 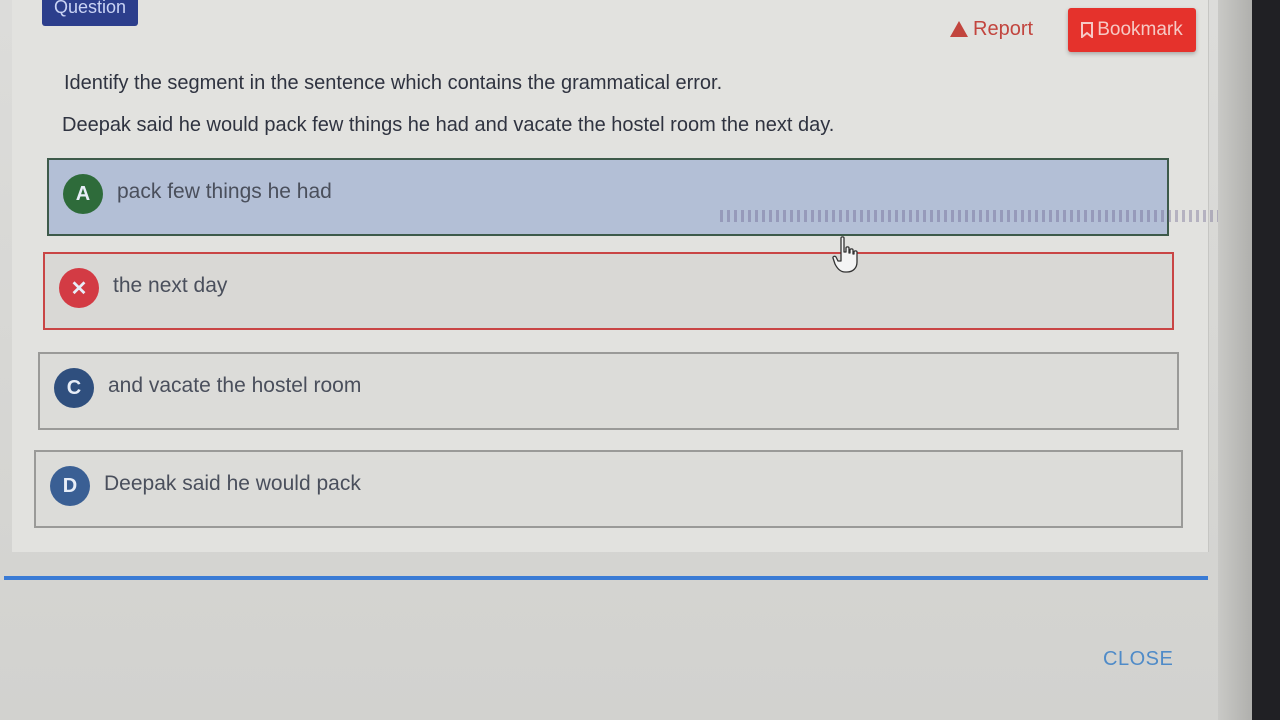 What do you see at coordinates (1003, 28) in the screenshot?
I see `report-label: Report` at bounding box center [1003, 28].